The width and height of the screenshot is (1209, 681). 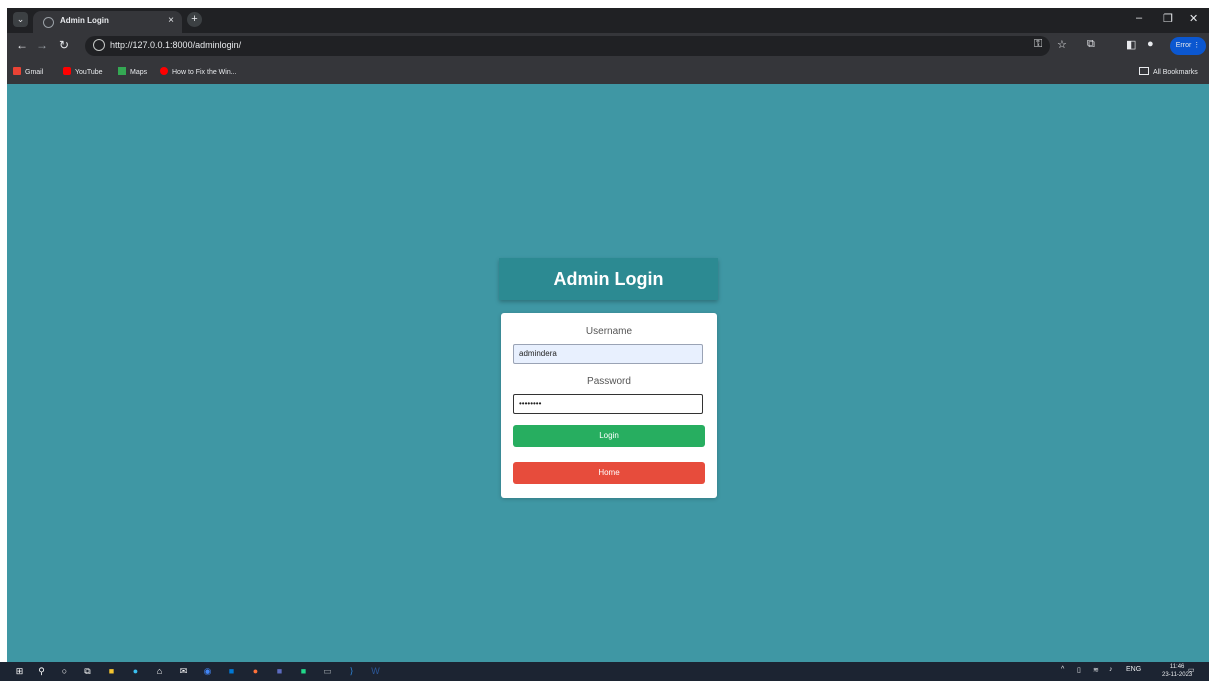 What do you see at coordinates (99, 45) in the screenshot?
I see `site-info-icon` at bounding box center [99, 45].